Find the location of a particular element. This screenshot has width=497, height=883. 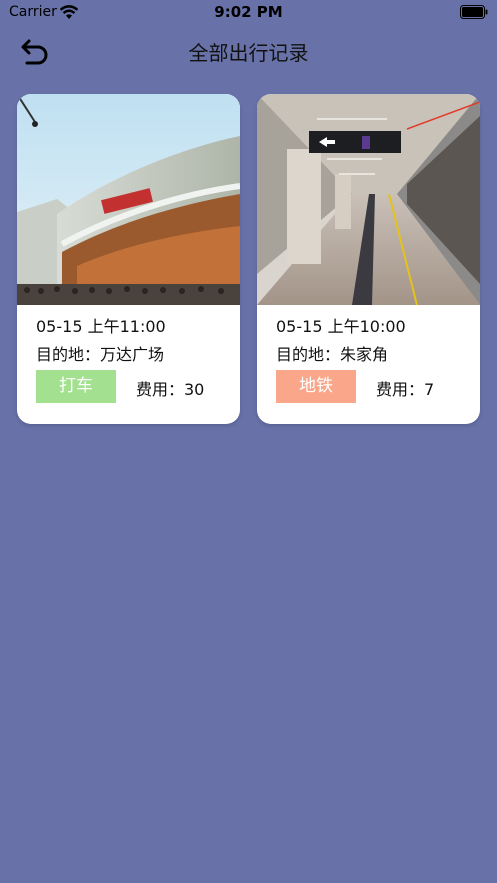

nav-bar: 全部出行记录 is located at coordinates (248, 52).